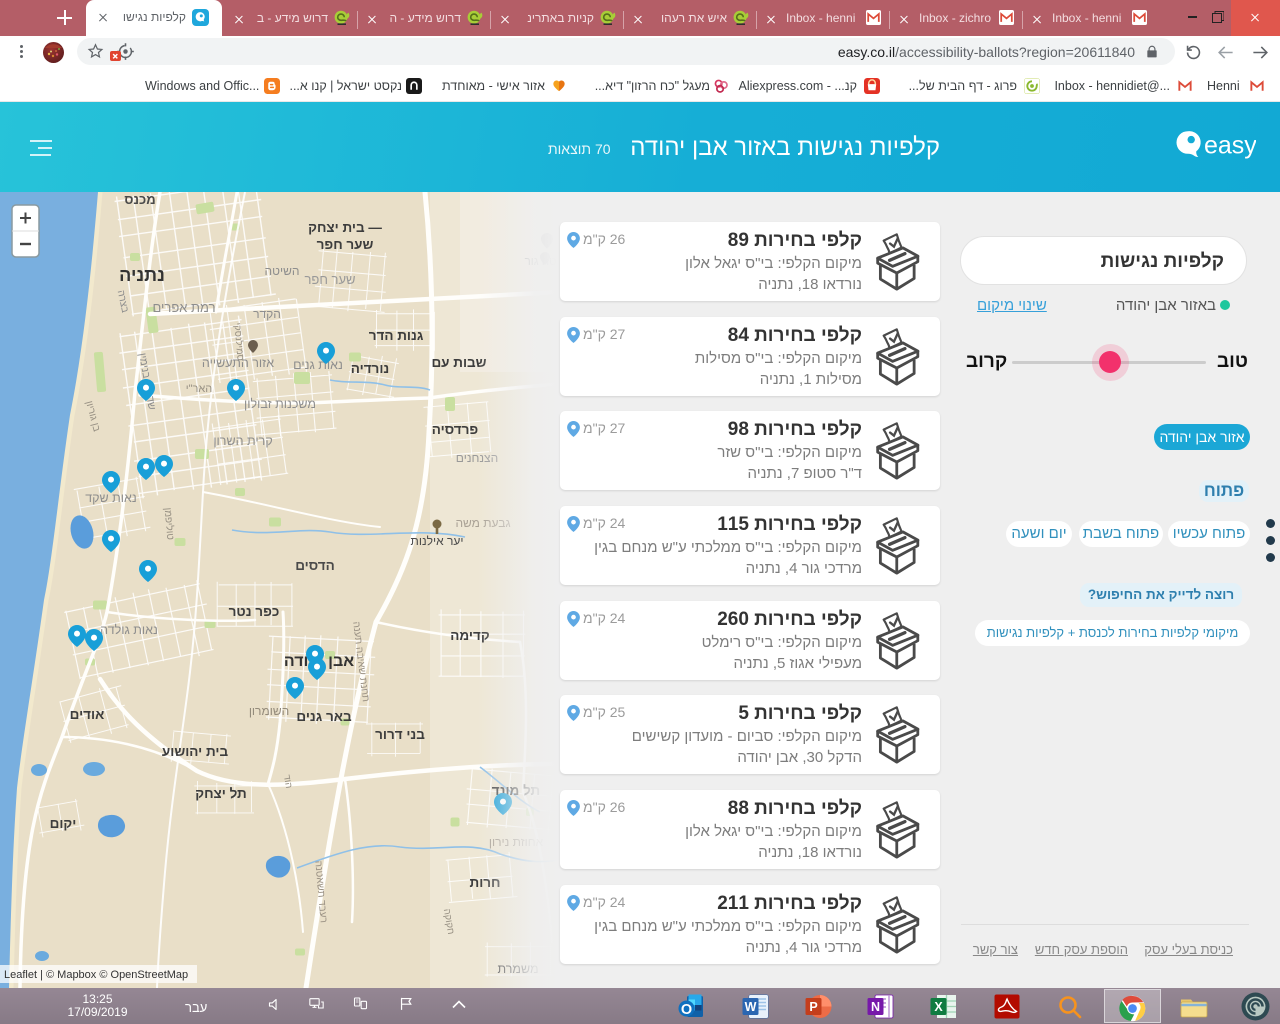 The width and height of the screenshot is (1280, 1024). Describe the element at coordinates (63, 823) in the screenshot. I see `svg-text: יקום` at that location.